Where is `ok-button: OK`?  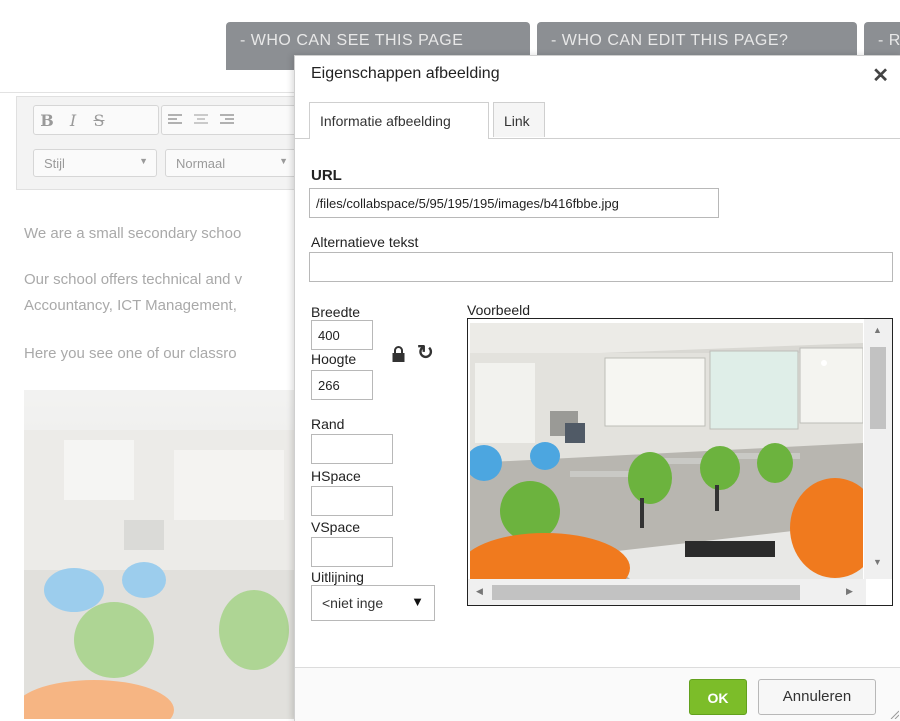 ok-button: OK is located at coordinates (718, 697).